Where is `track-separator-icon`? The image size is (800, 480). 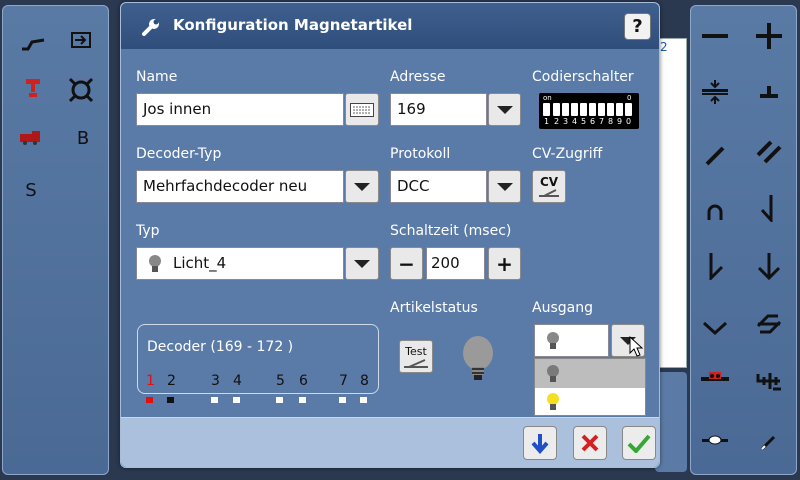
track-separator-icon is located at coordinates (715, 92).